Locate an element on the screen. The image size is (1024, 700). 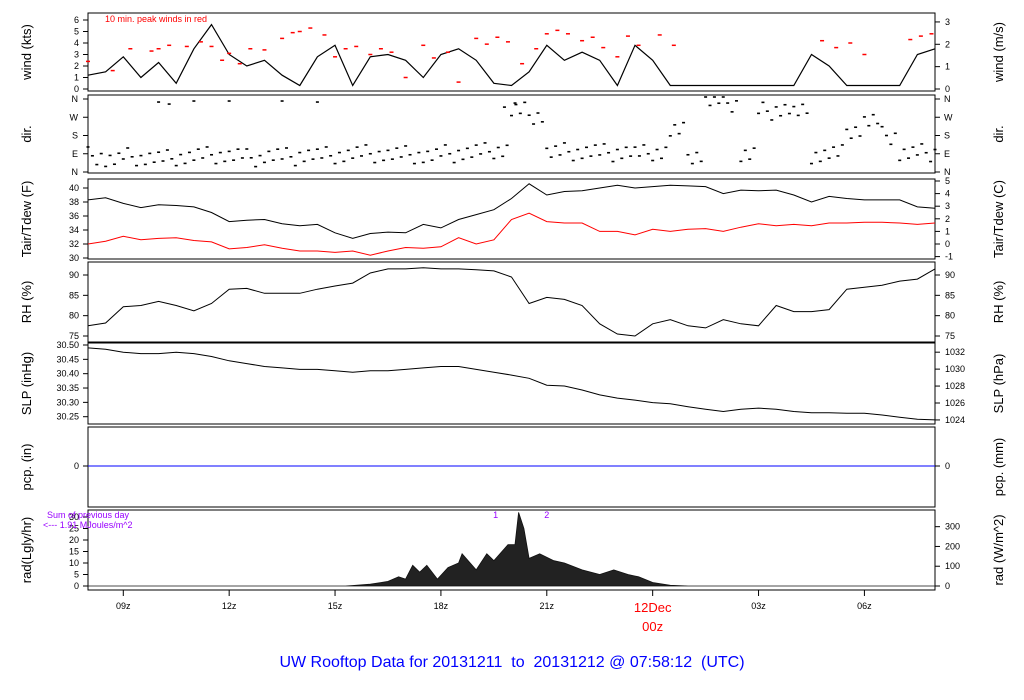
slp-tick-label-right: 1032 is located at coordinates (955, 352).